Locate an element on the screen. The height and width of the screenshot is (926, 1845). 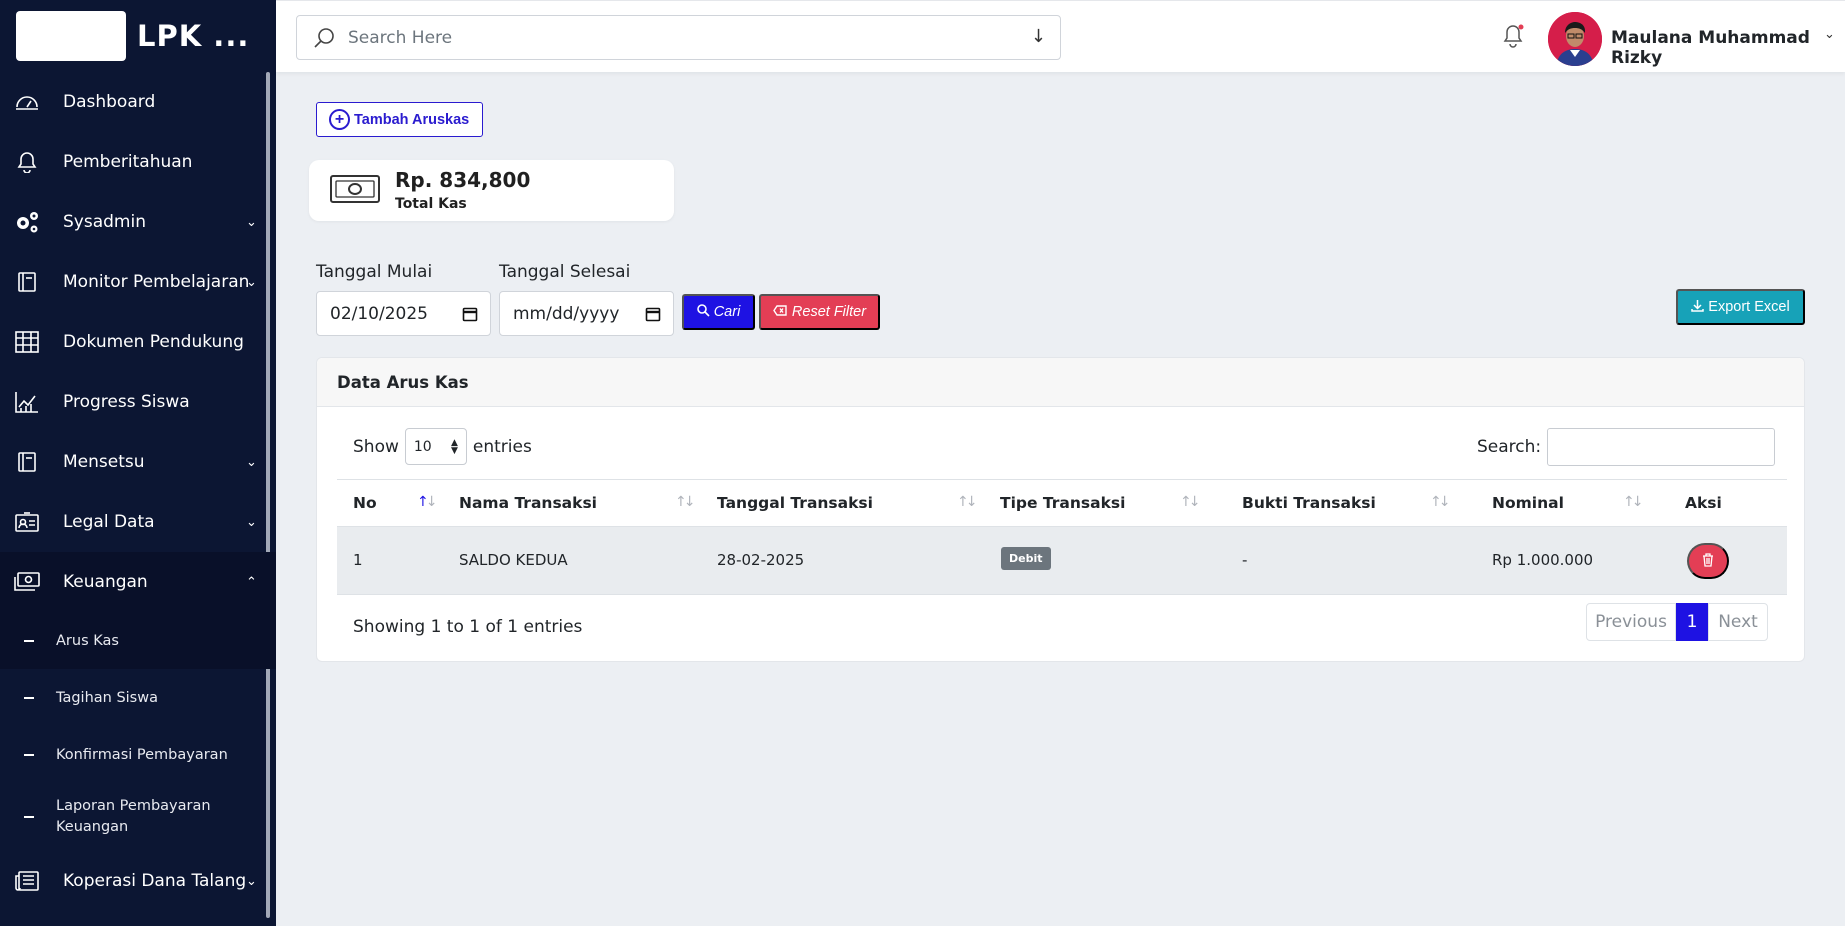
delete-button is located at coordinates (1708, 561).